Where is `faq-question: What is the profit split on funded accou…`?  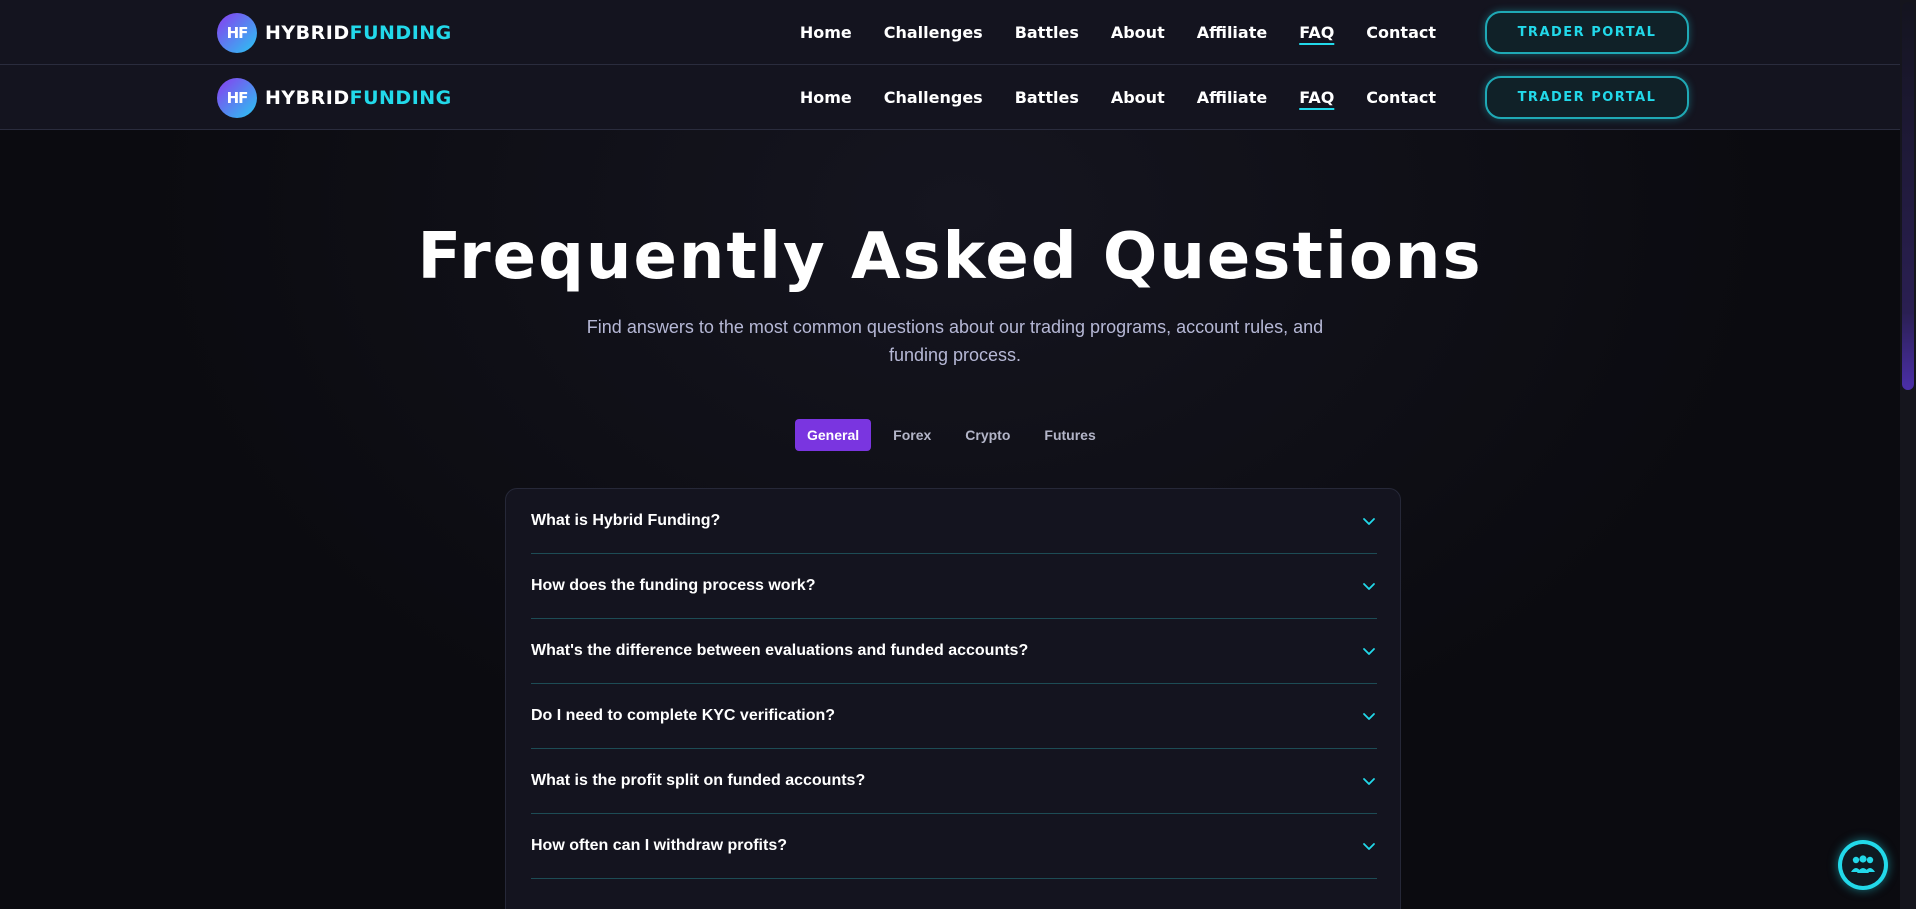
faq-question: What is the profit split on funded accou… is located at coordinates (698, 780).